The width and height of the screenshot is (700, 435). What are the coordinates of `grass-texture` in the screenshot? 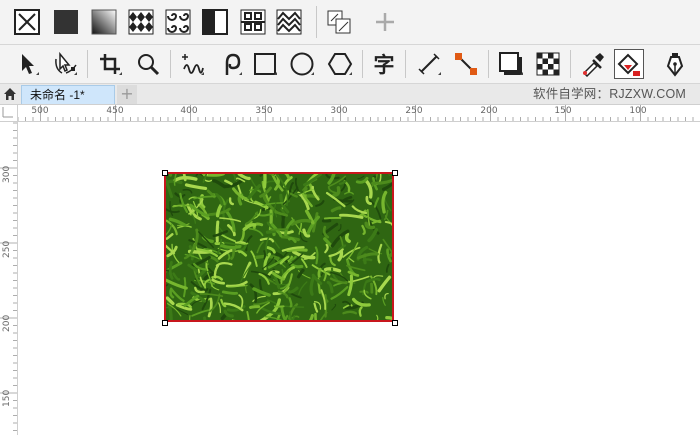 It's located at (279, 247).